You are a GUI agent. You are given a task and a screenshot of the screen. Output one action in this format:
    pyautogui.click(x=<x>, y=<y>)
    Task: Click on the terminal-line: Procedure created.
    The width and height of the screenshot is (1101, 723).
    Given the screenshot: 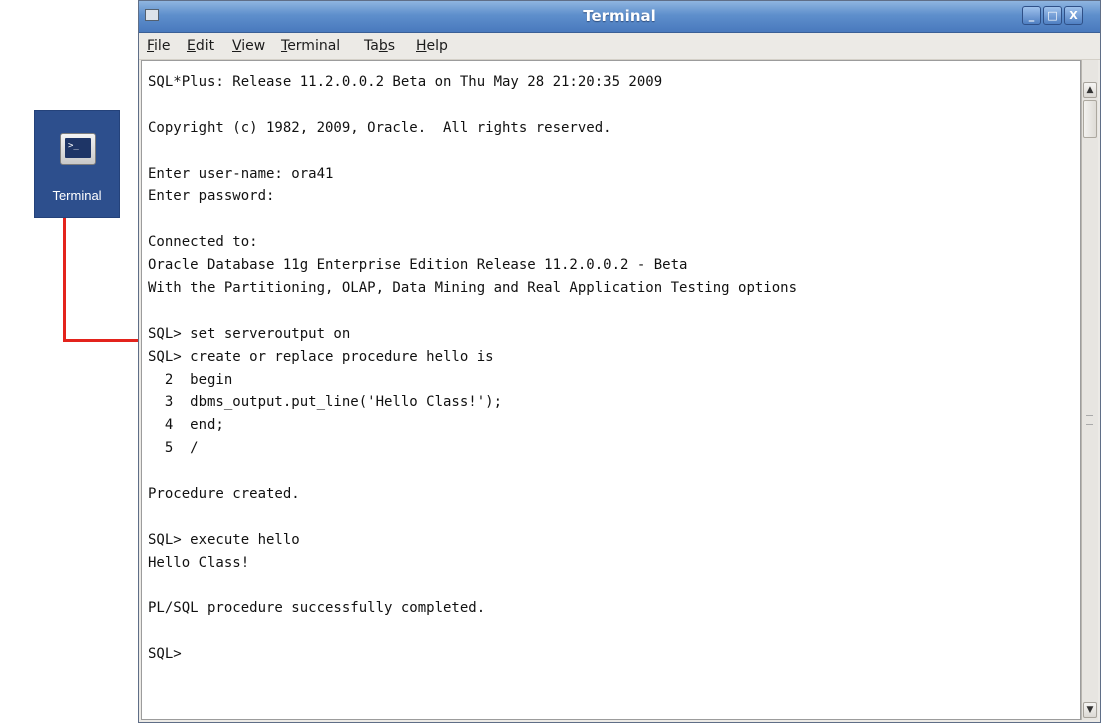 What is the action you would take?
    pyautogui.click(x=224, y=494)
    